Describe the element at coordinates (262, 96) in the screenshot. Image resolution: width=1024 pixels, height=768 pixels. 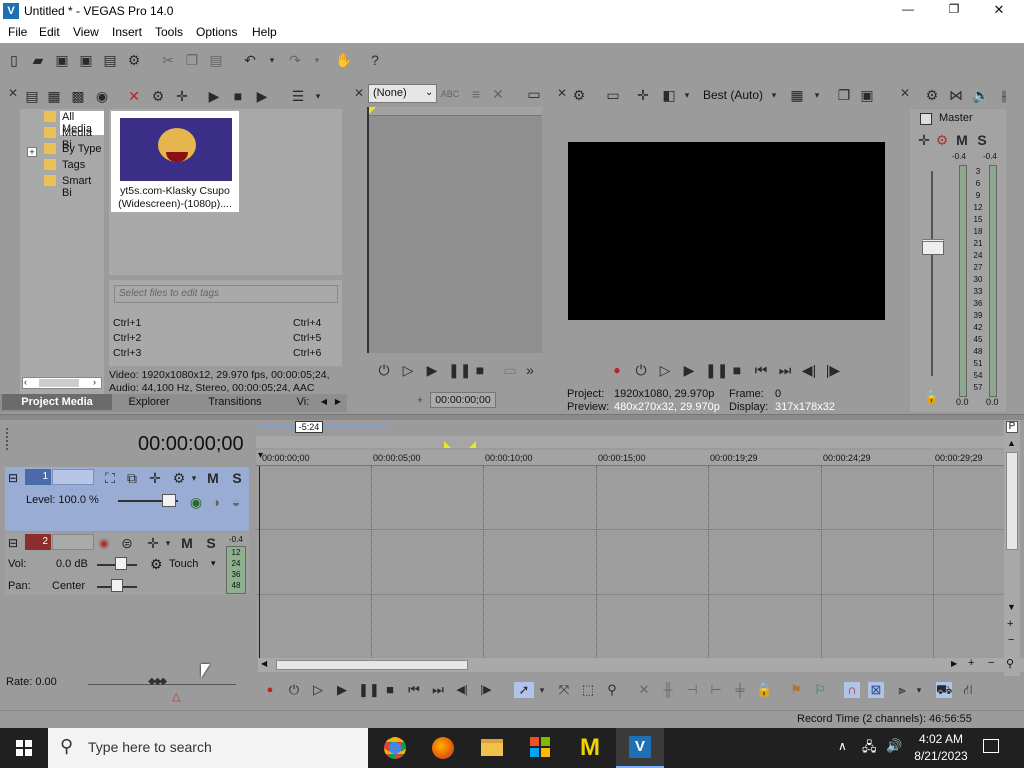
I see `auto-preview-icon: ▶` at that location.